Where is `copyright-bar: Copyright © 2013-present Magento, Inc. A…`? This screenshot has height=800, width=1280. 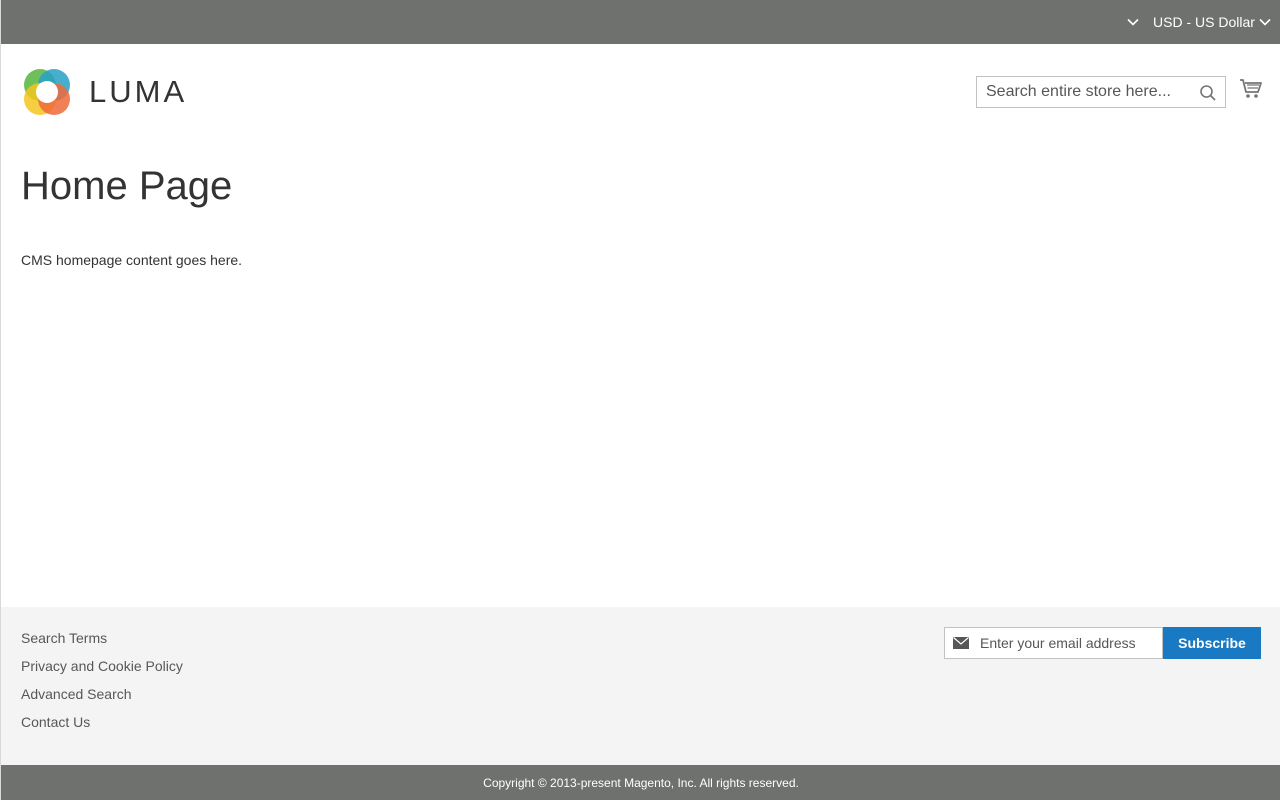 copyright-bar: Copyright © 2013-present Magento, Inc. A… is located at coordinates (640, 782).